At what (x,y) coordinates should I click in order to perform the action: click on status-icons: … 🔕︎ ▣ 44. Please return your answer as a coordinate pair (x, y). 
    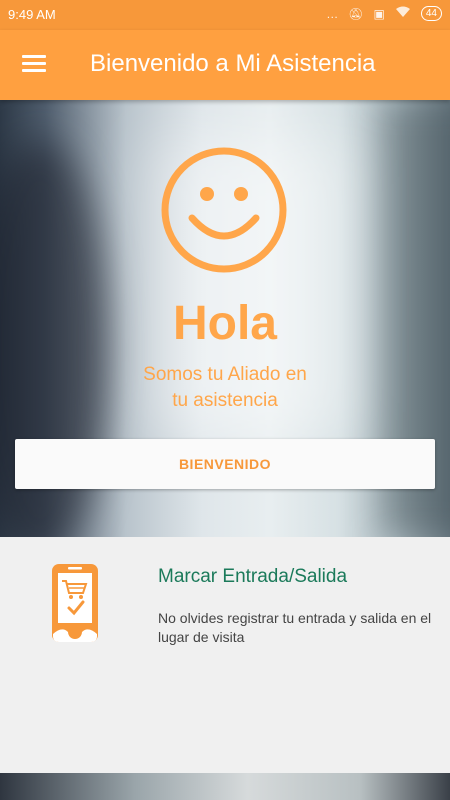
    Looking at the image, I should click on (384, 13).